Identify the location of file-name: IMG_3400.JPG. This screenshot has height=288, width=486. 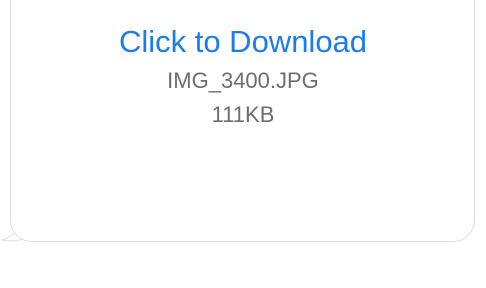
(243, 80).